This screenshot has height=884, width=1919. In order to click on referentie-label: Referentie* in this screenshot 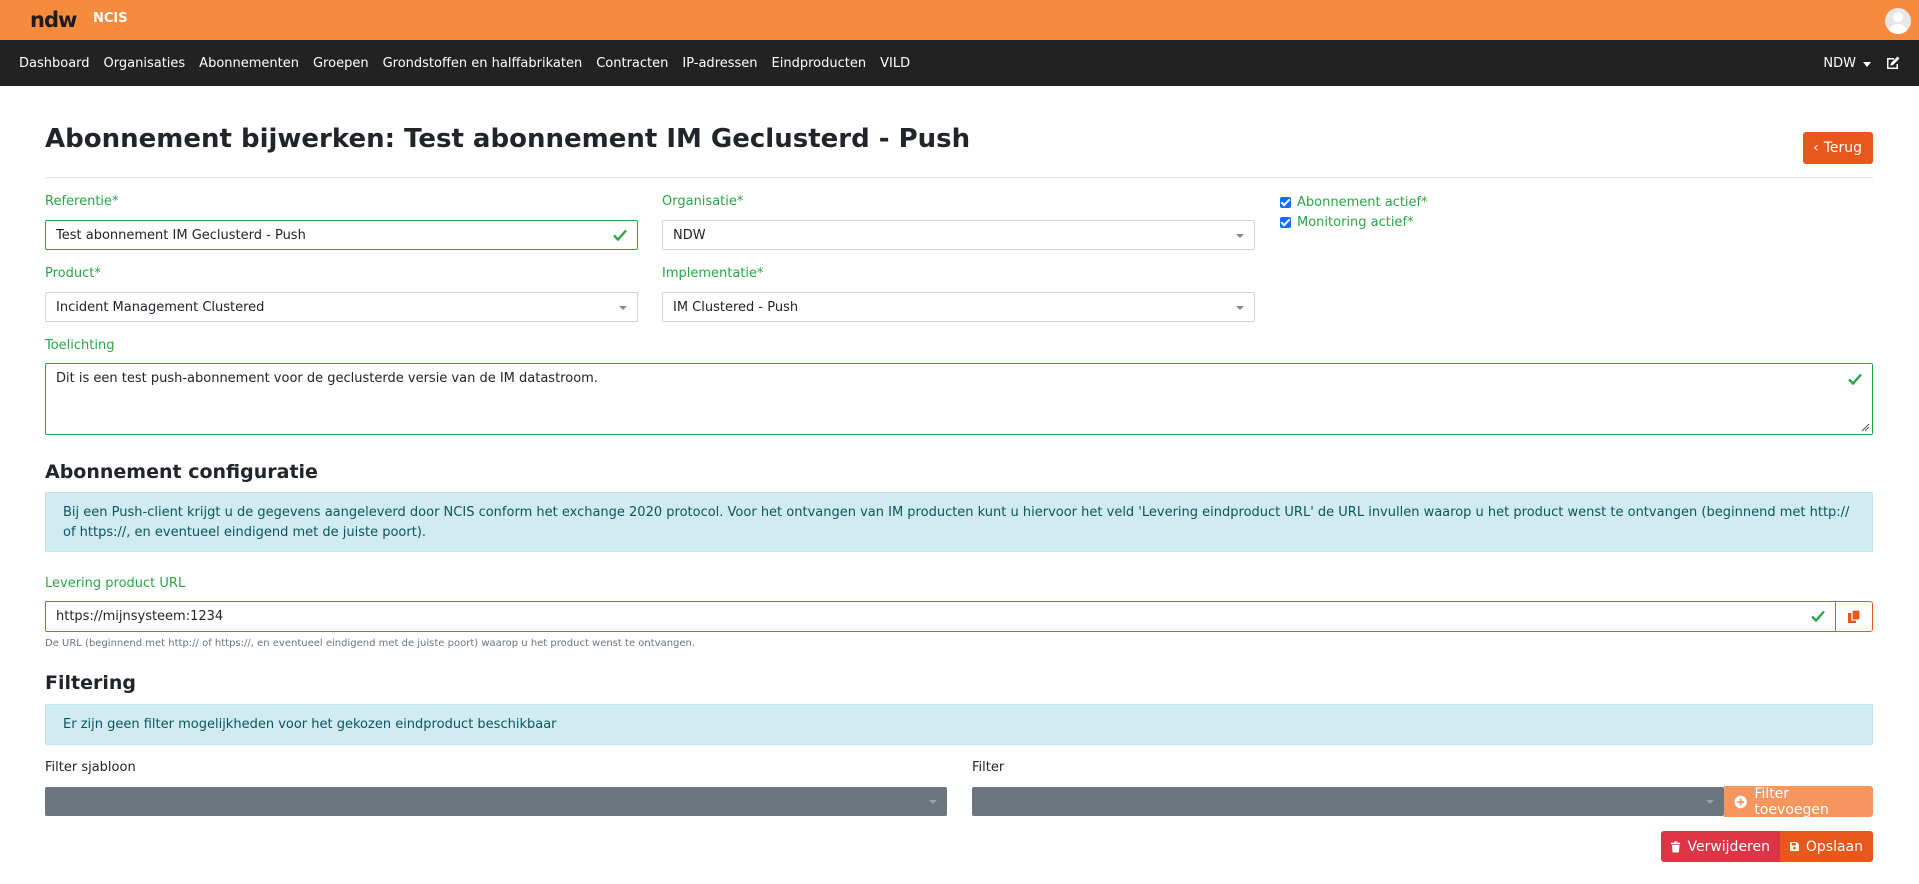, I will do `click(82, 201)`.